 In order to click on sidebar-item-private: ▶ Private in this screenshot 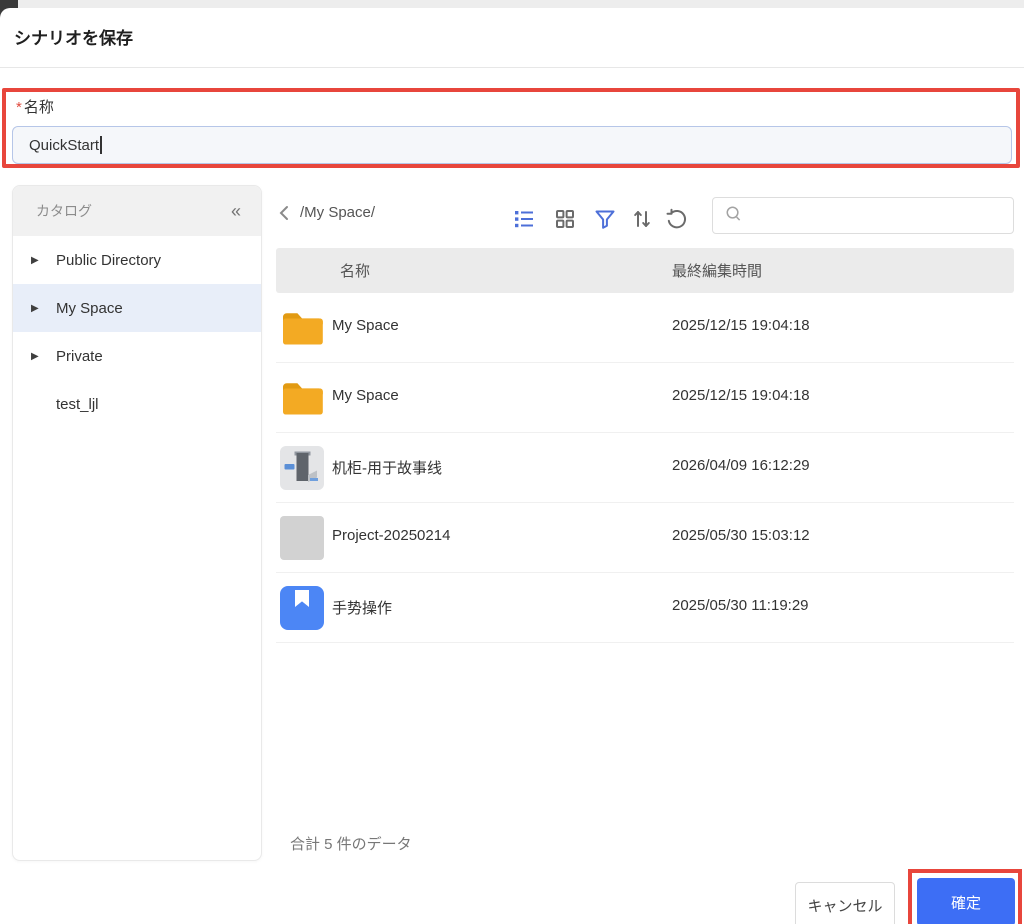, I will do `click(137, 356)`.